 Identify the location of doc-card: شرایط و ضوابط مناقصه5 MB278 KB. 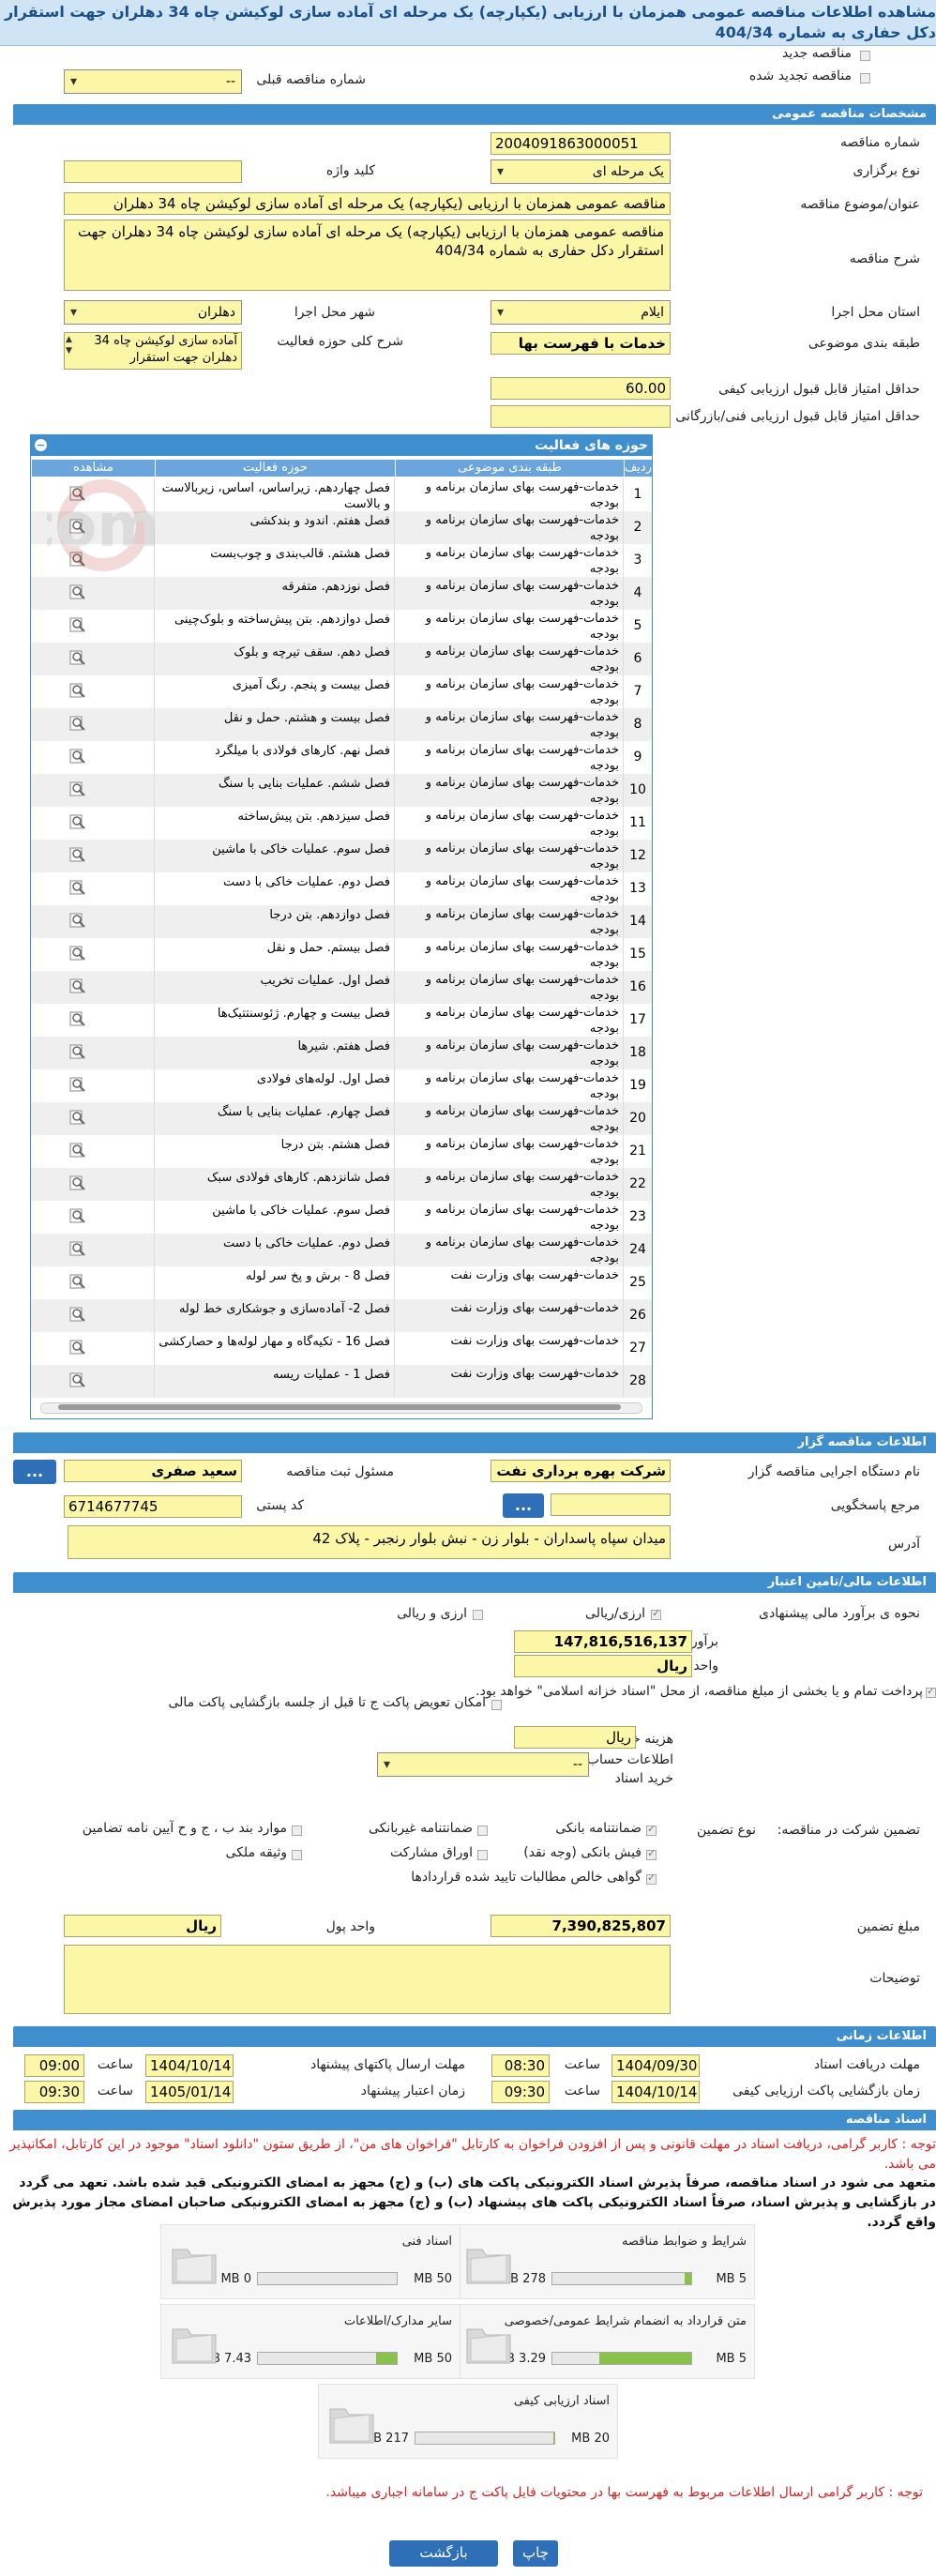
(605, 2261).